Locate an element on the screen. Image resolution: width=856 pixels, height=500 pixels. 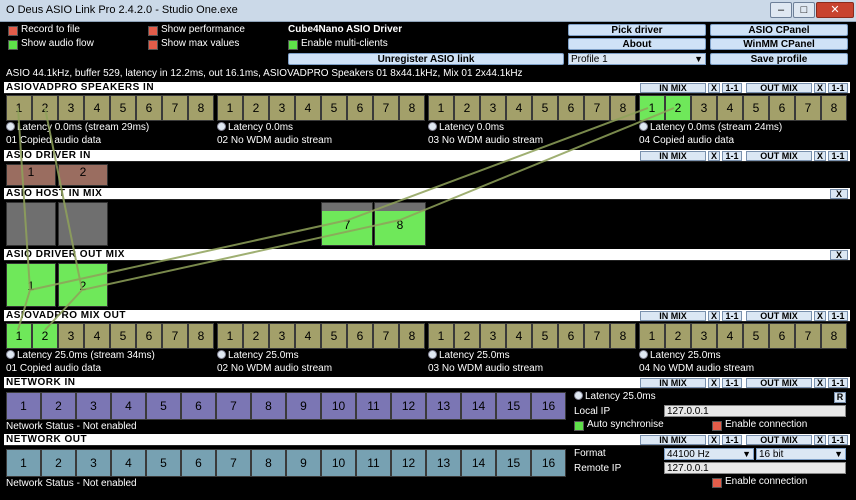
host-in-mix-channel-7: 7 is located at coordinates (347, 224).